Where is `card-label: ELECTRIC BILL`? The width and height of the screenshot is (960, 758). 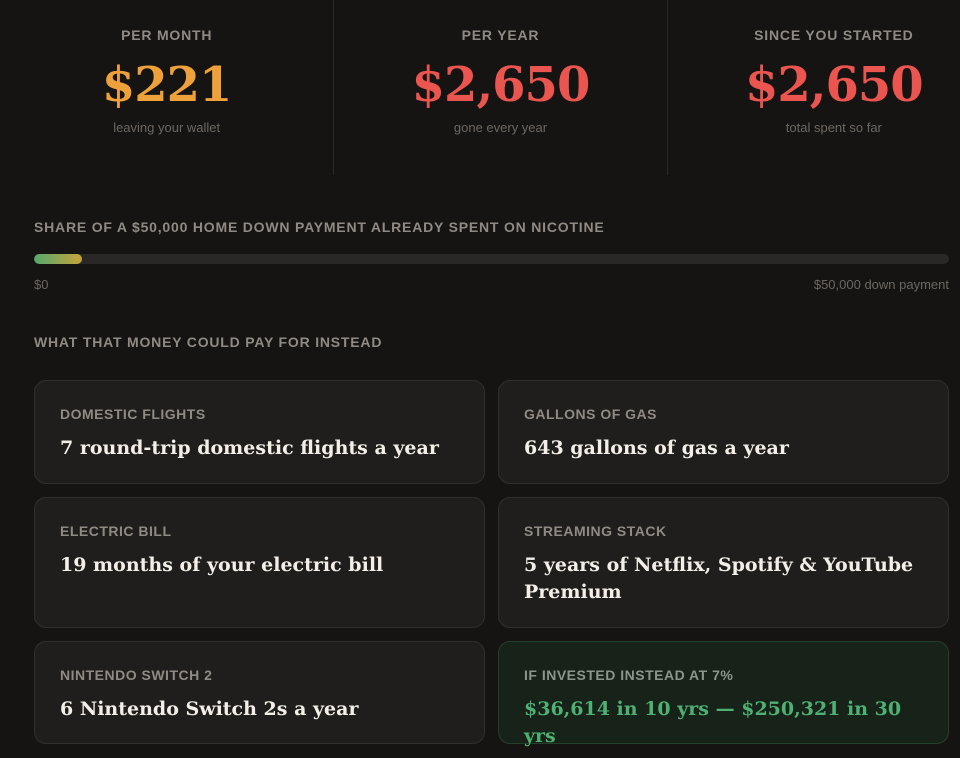 card-label: ELECTRIC BILL is located at coordinates (116, 531).